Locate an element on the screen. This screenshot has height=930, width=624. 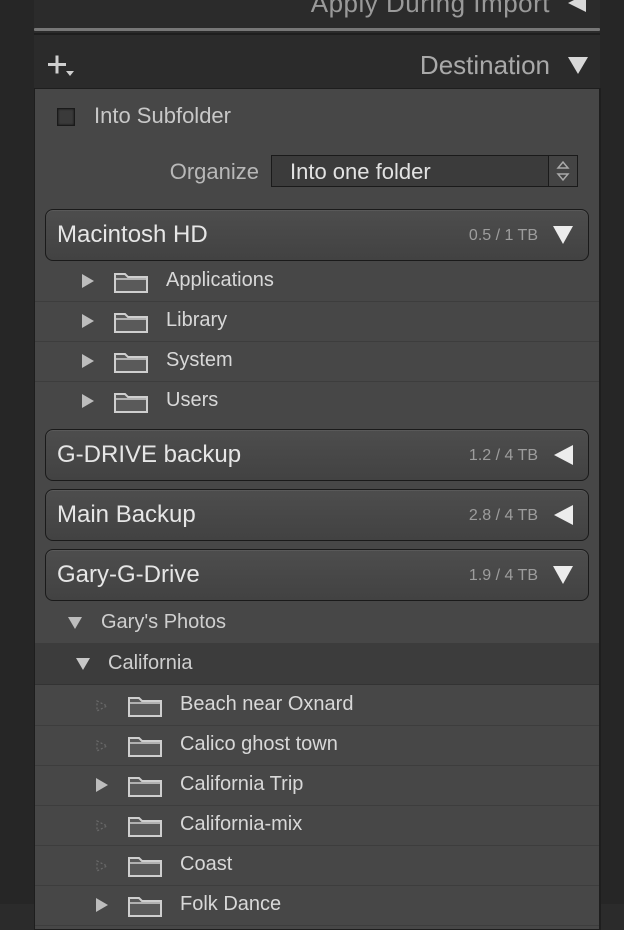
into-subfolder-label: Into Subfolder is located at coordinates (162, 116).